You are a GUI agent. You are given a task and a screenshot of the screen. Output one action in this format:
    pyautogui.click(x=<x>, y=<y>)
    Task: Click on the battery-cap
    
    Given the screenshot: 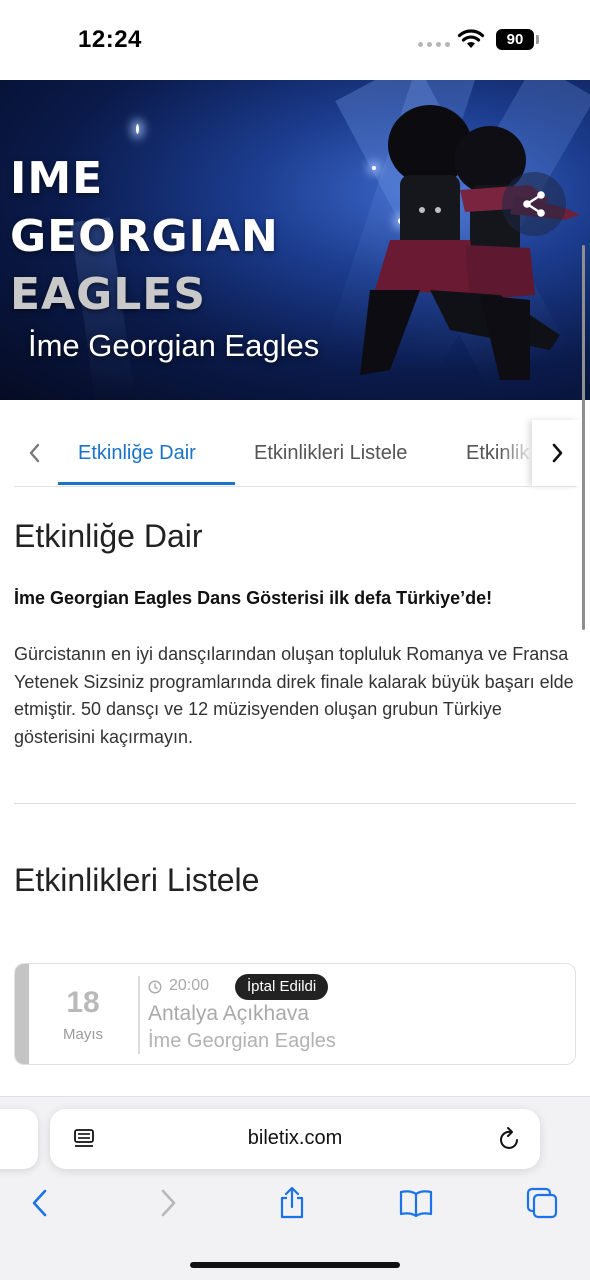 What is the action you would take?
    pyautogui.click(x=537, y=39)
    